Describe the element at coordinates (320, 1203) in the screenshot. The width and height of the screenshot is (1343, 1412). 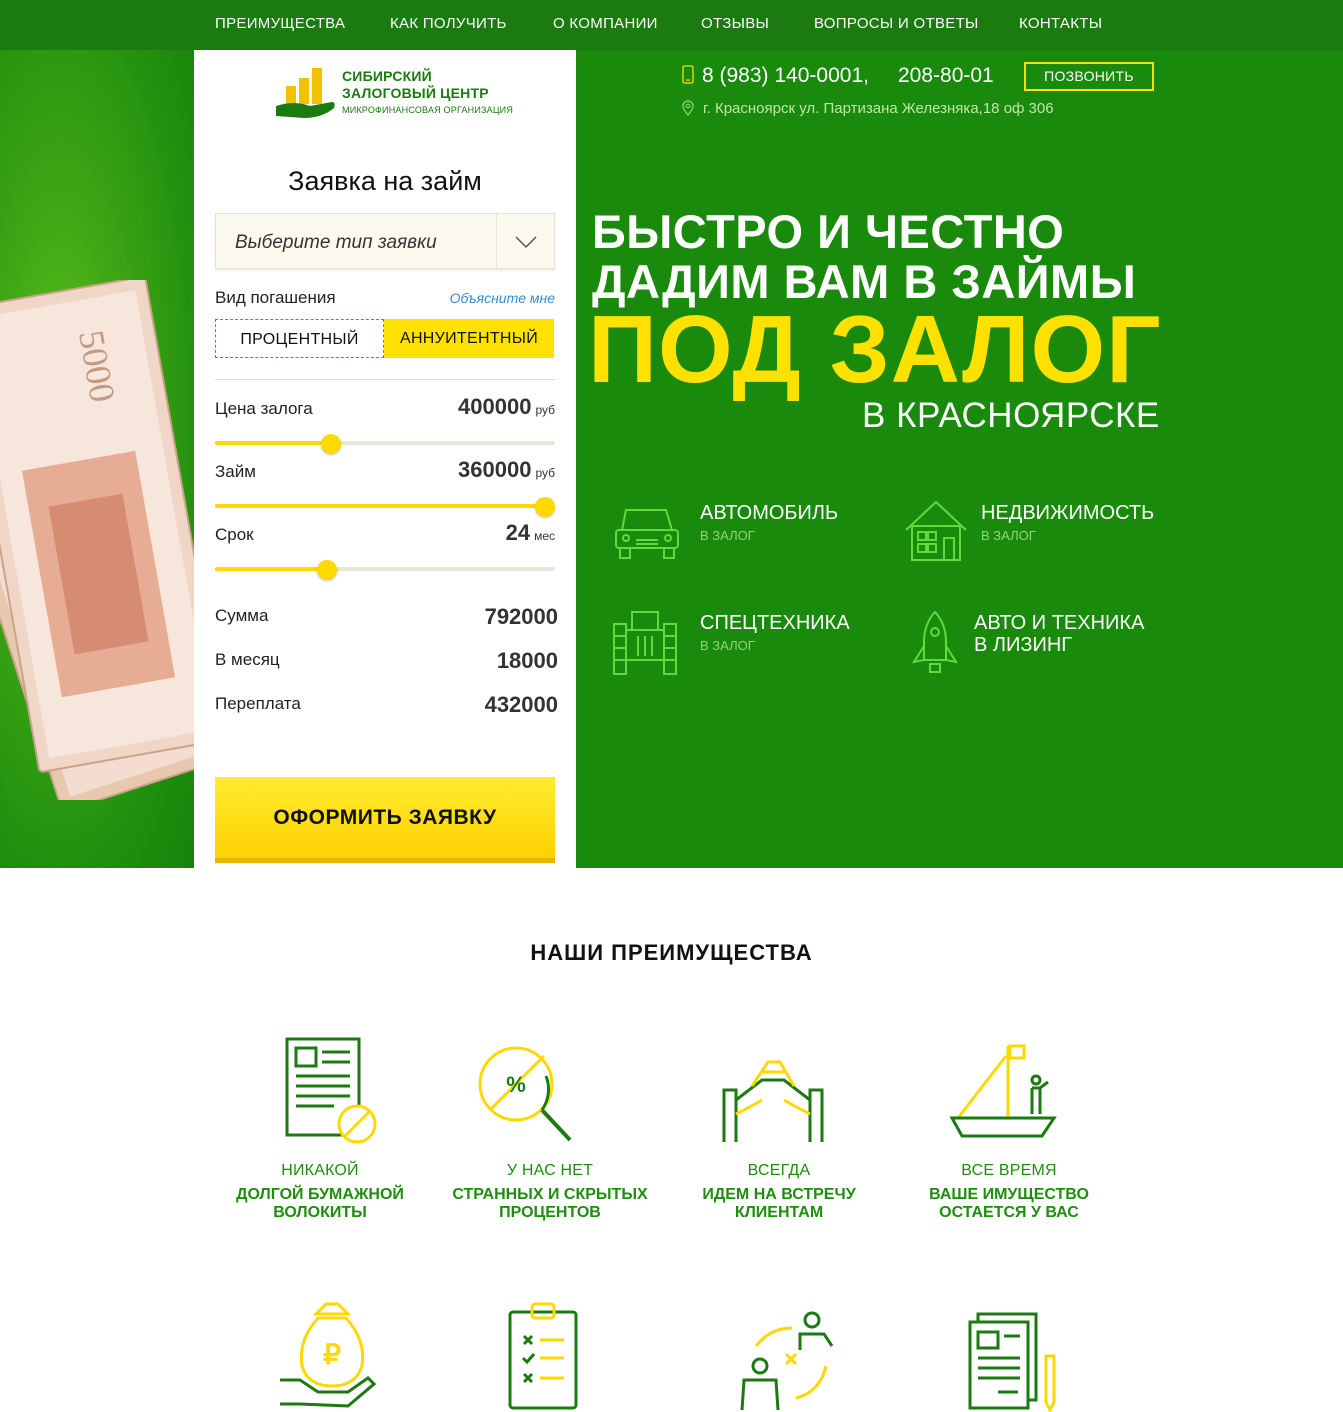
I see `advantage-1-text: ДОЛГОЙ БУМАЖНОЙ ВОЛОКИТЫ` at that location.